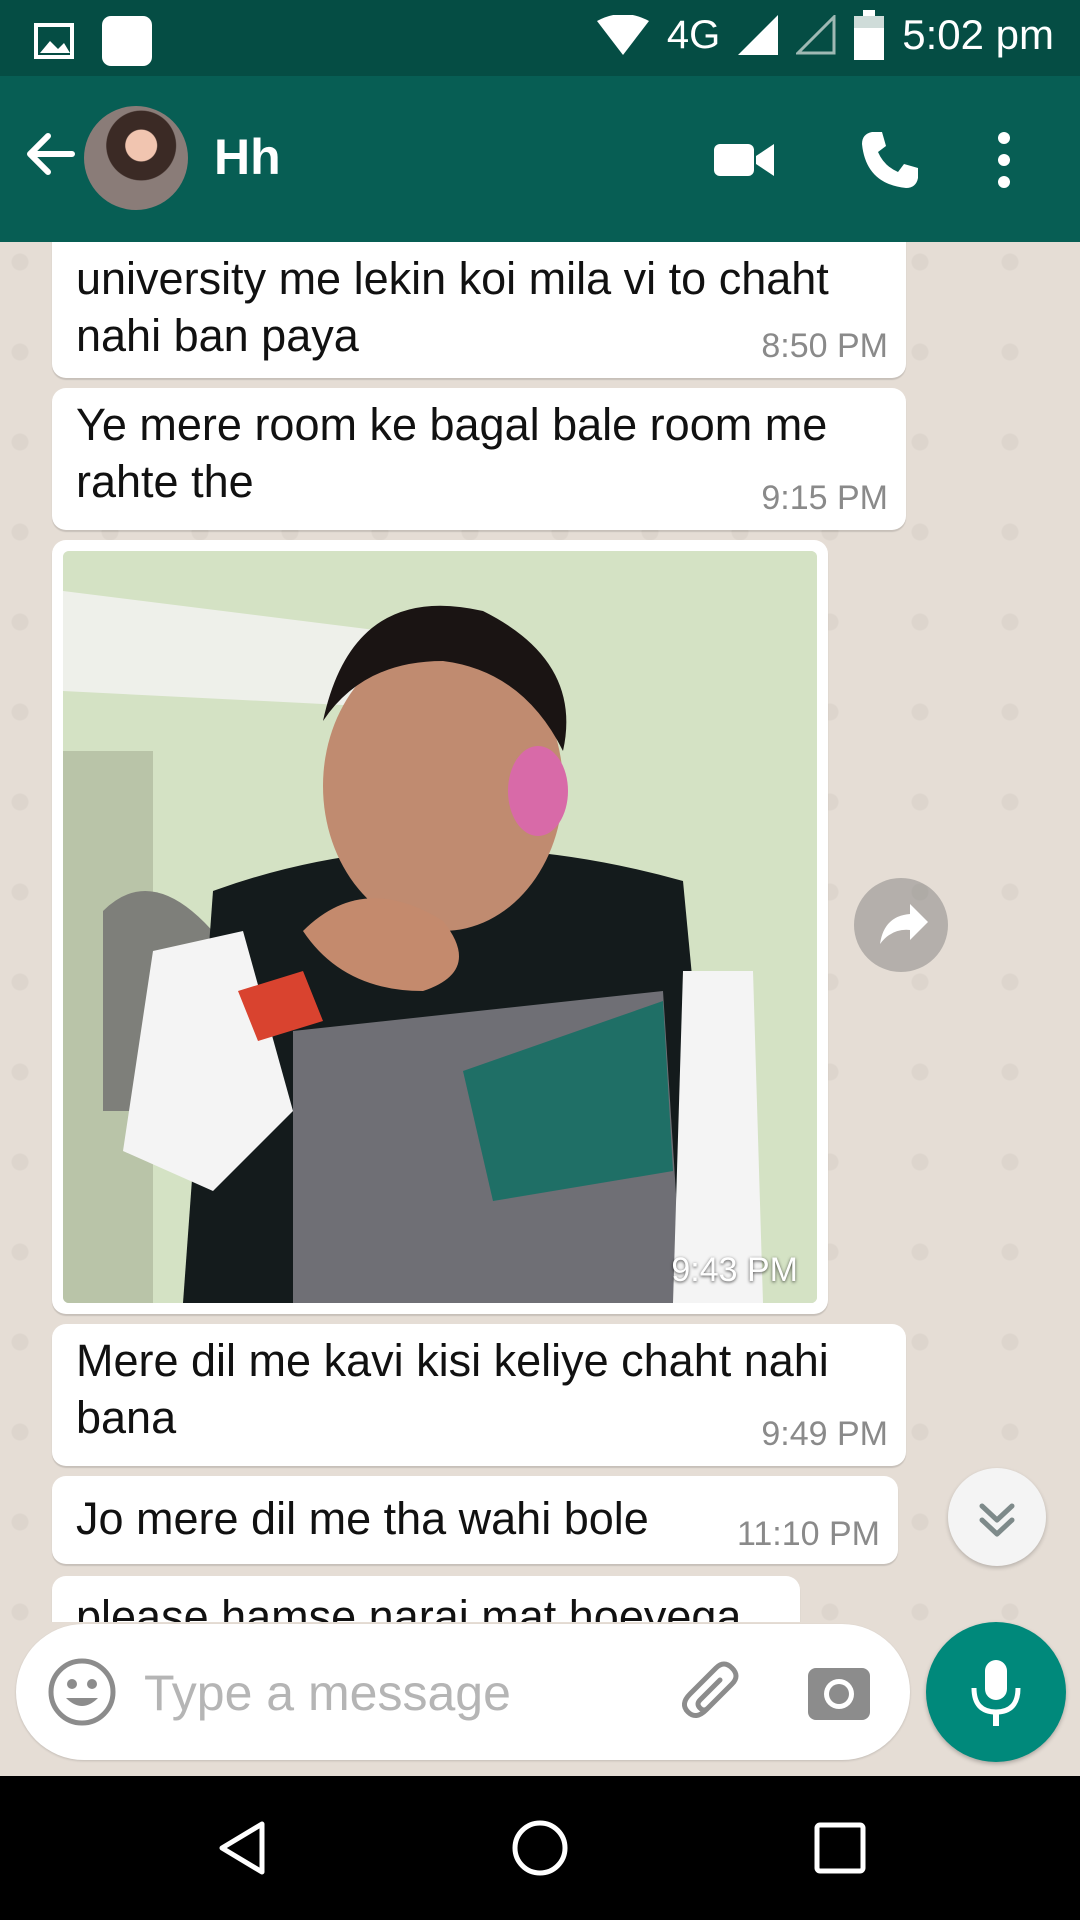  Describe the element at coordinates (711, 1693) in the screenshot. I see `attach-icon` at that location.